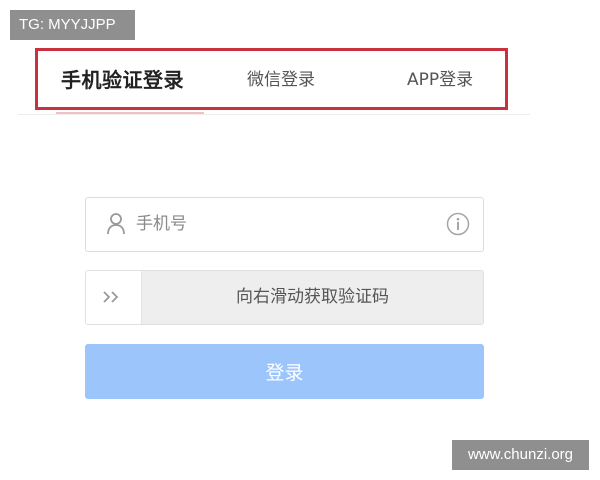  I want to click on tab-wechat-login: 微信登录, so click(281, 80).